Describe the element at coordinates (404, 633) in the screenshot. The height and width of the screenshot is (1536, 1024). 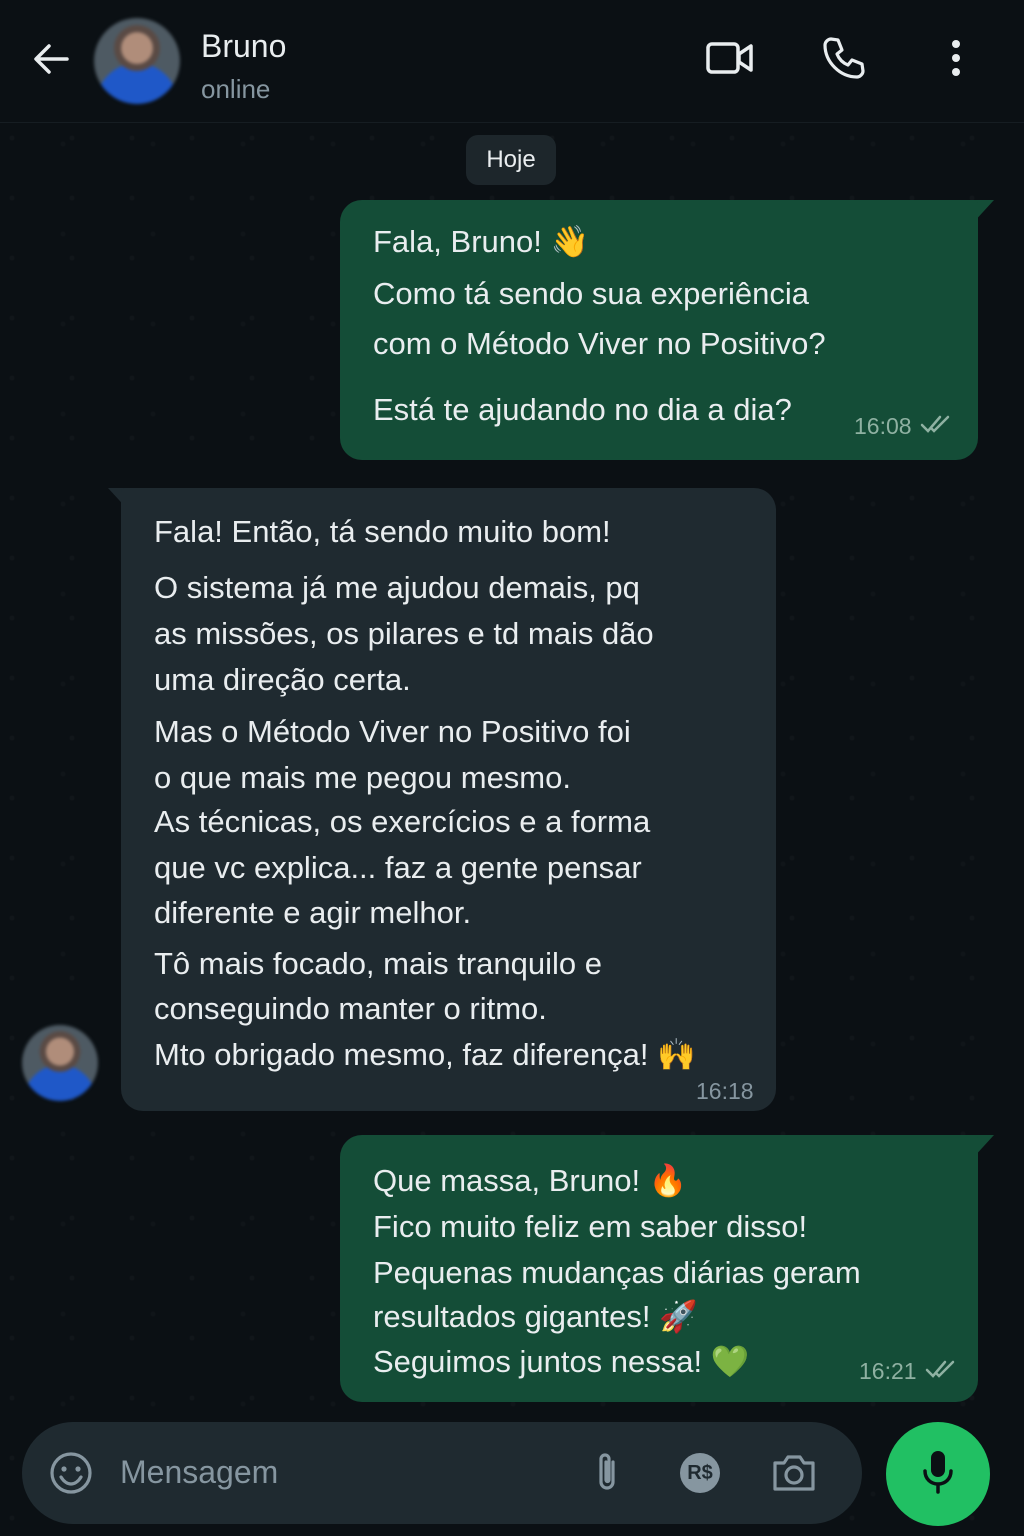
I see `message-line: as missões, os pilares e td mais dão` at that location.